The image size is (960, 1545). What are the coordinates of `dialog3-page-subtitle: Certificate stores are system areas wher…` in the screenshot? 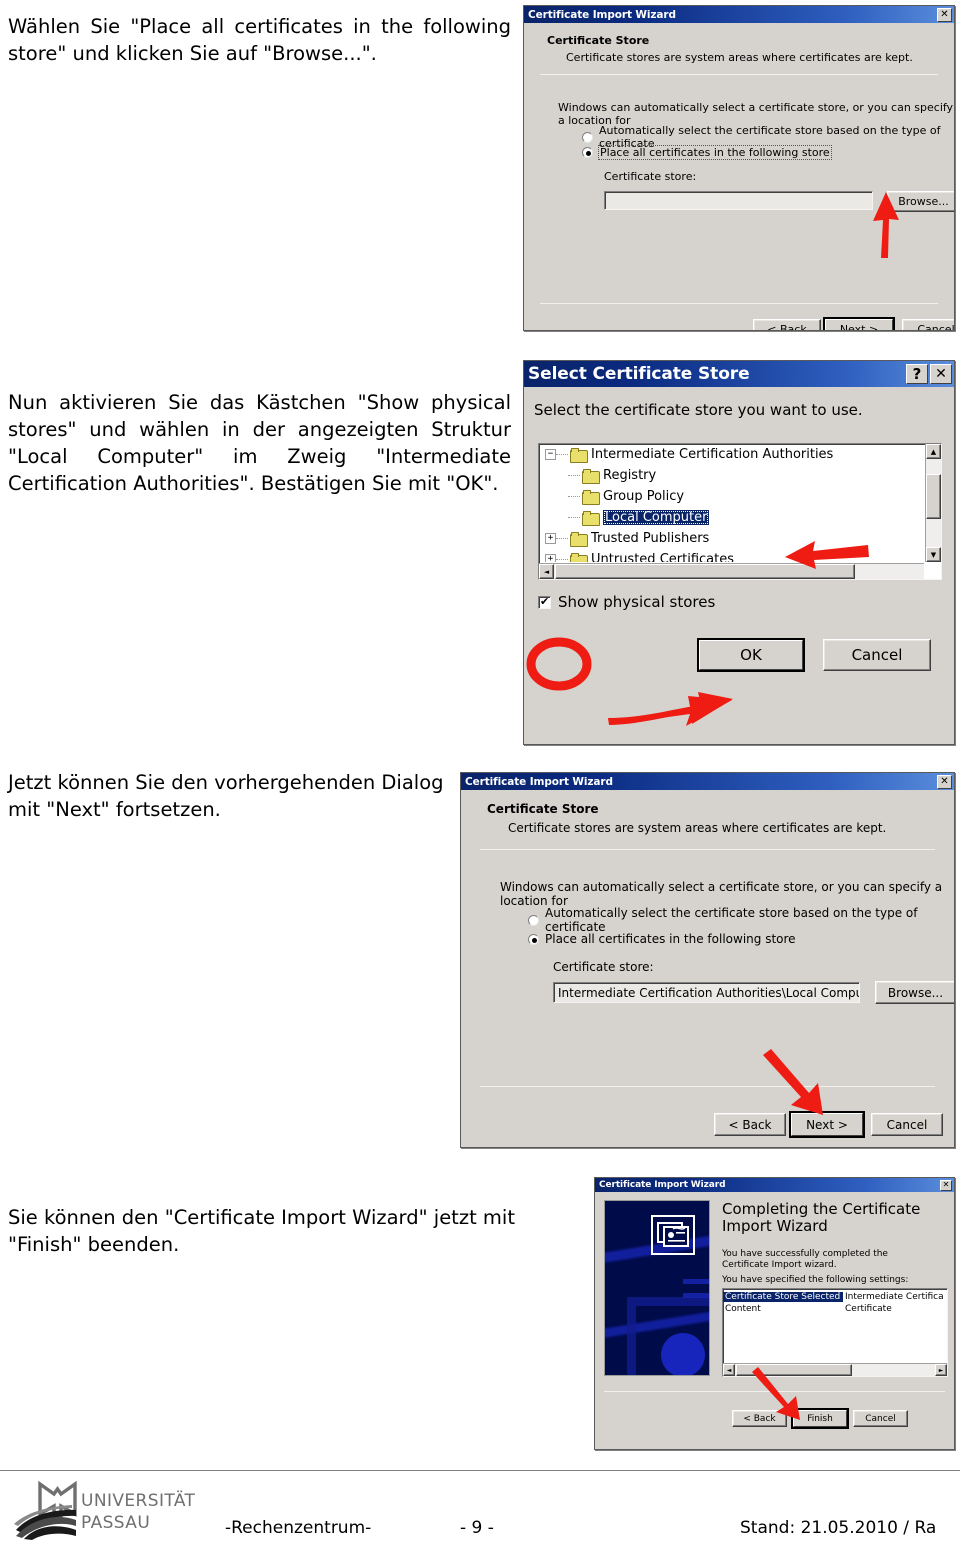 It's located at (697, 828).